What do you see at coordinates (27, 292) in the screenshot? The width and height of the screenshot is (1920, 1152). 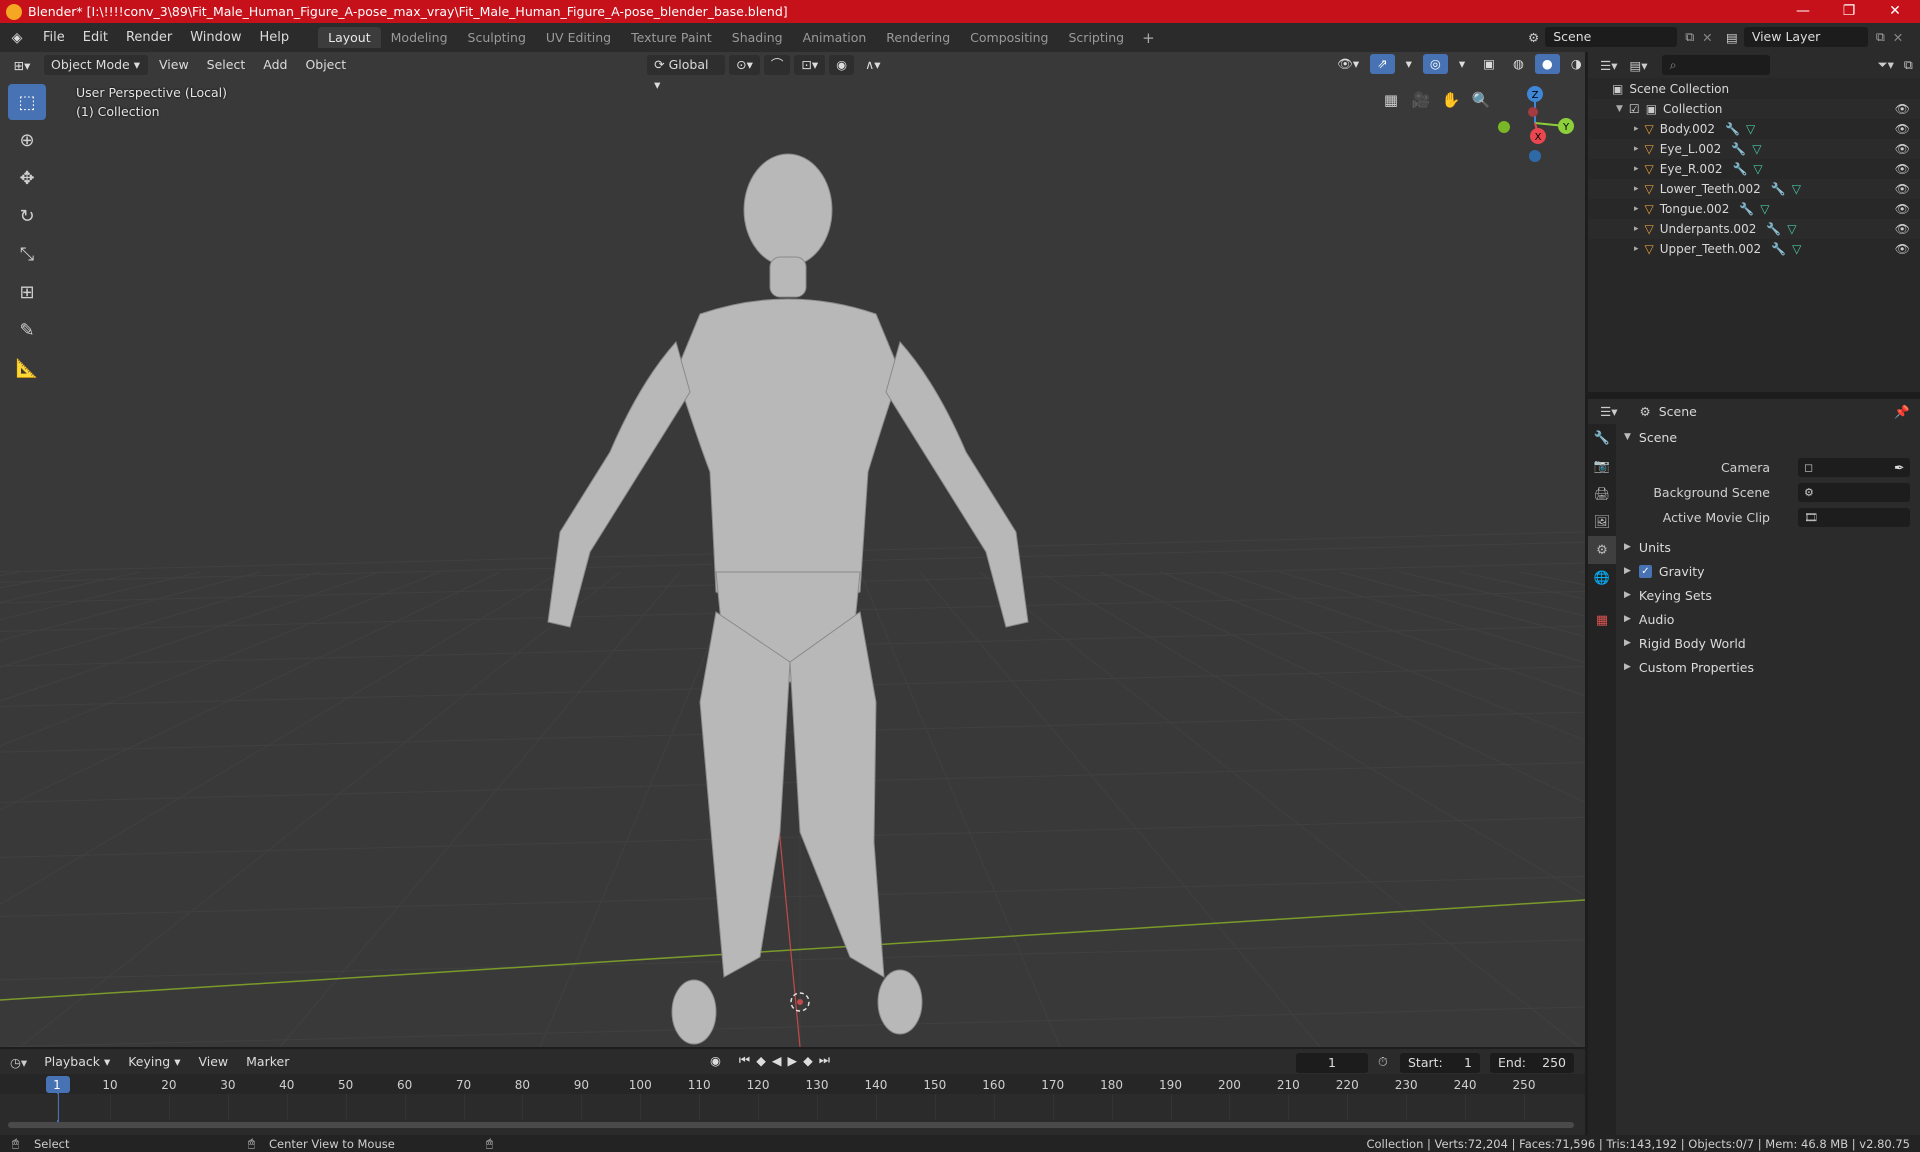 I see `transform-tool-icon: ⊞` at bounding box center [27, 292].